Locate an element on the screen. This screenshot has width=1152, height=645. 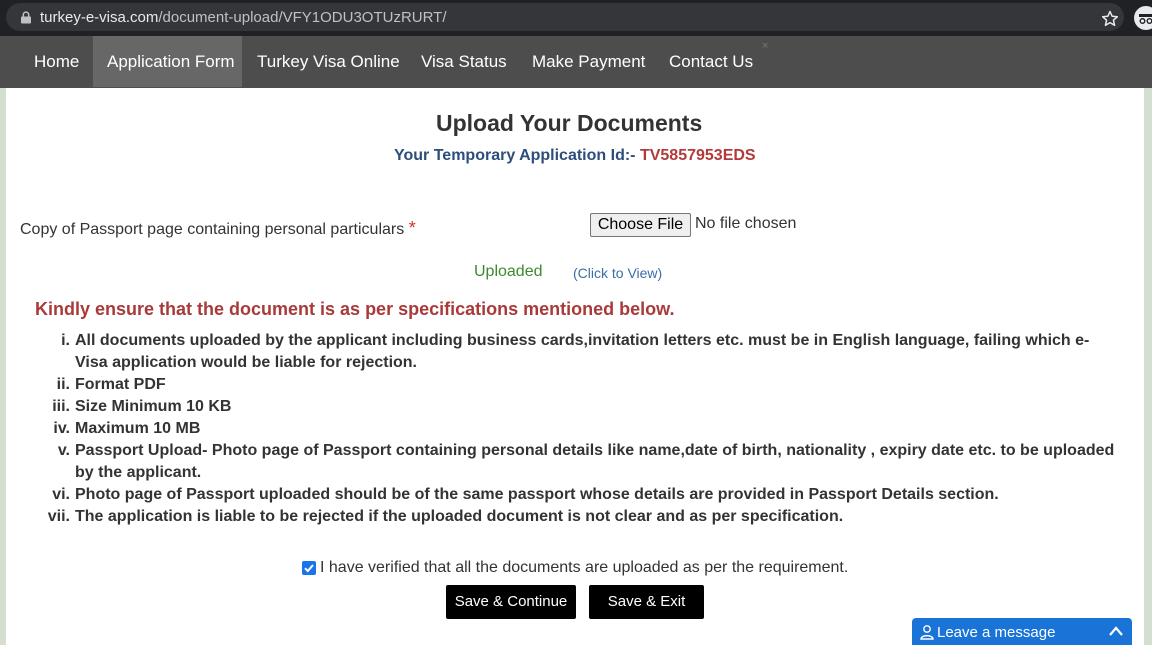
spec-number: vi. is located at coordinates (61, 494).